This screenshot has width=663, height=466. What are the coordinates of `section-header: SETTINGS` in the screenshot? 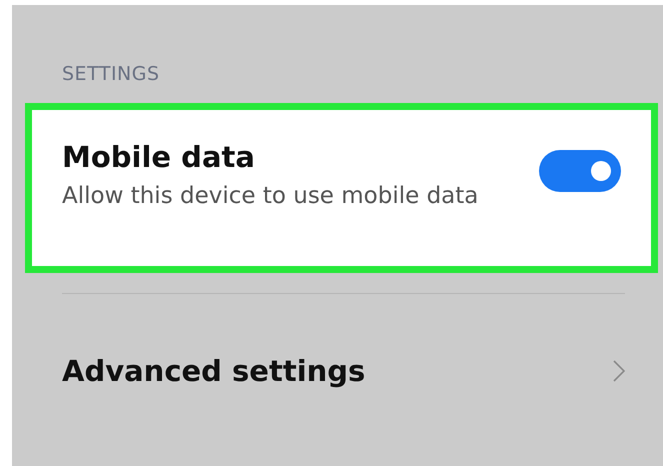 It's located at (111, 74).